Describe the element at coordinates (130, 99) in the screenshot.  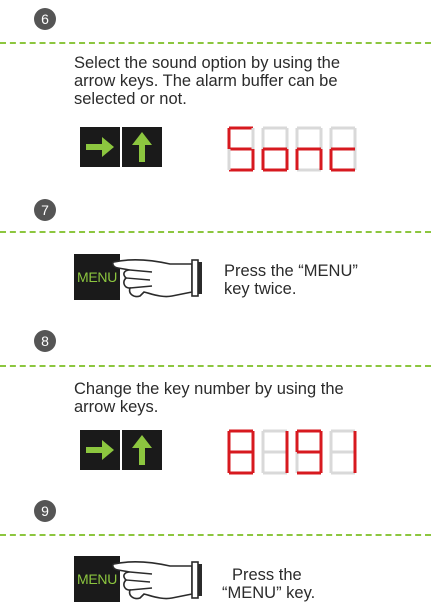
I see `step-instruction-line: selected or not.` at that location.